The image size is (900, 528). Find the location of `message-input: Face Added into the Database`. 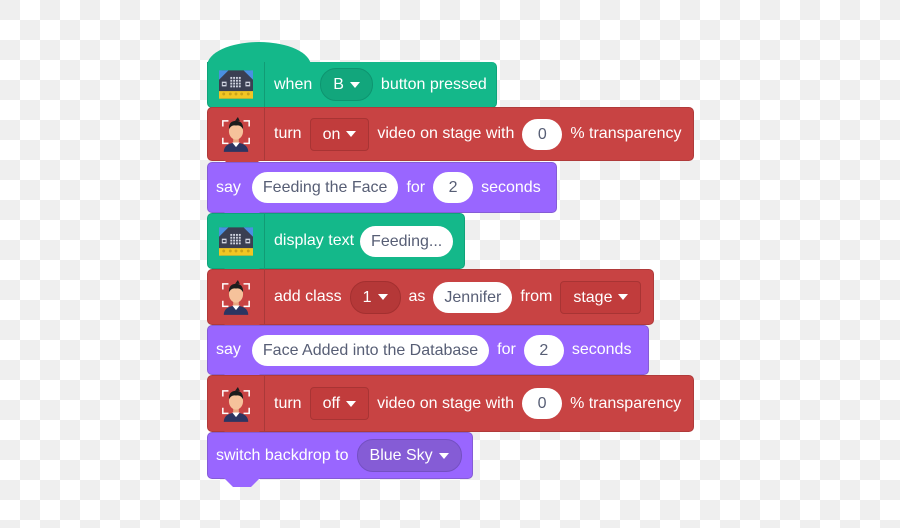

message-input: Face Added into the Database is located at coordinates (370, 350).